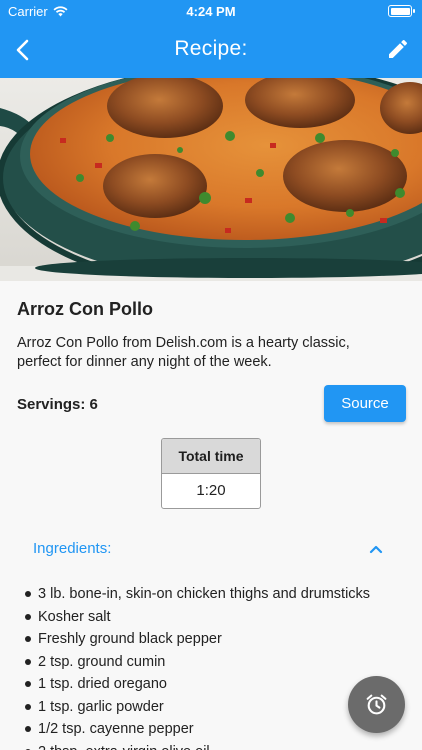  I want to click on page-title: Recipe:, so click(211, 48).